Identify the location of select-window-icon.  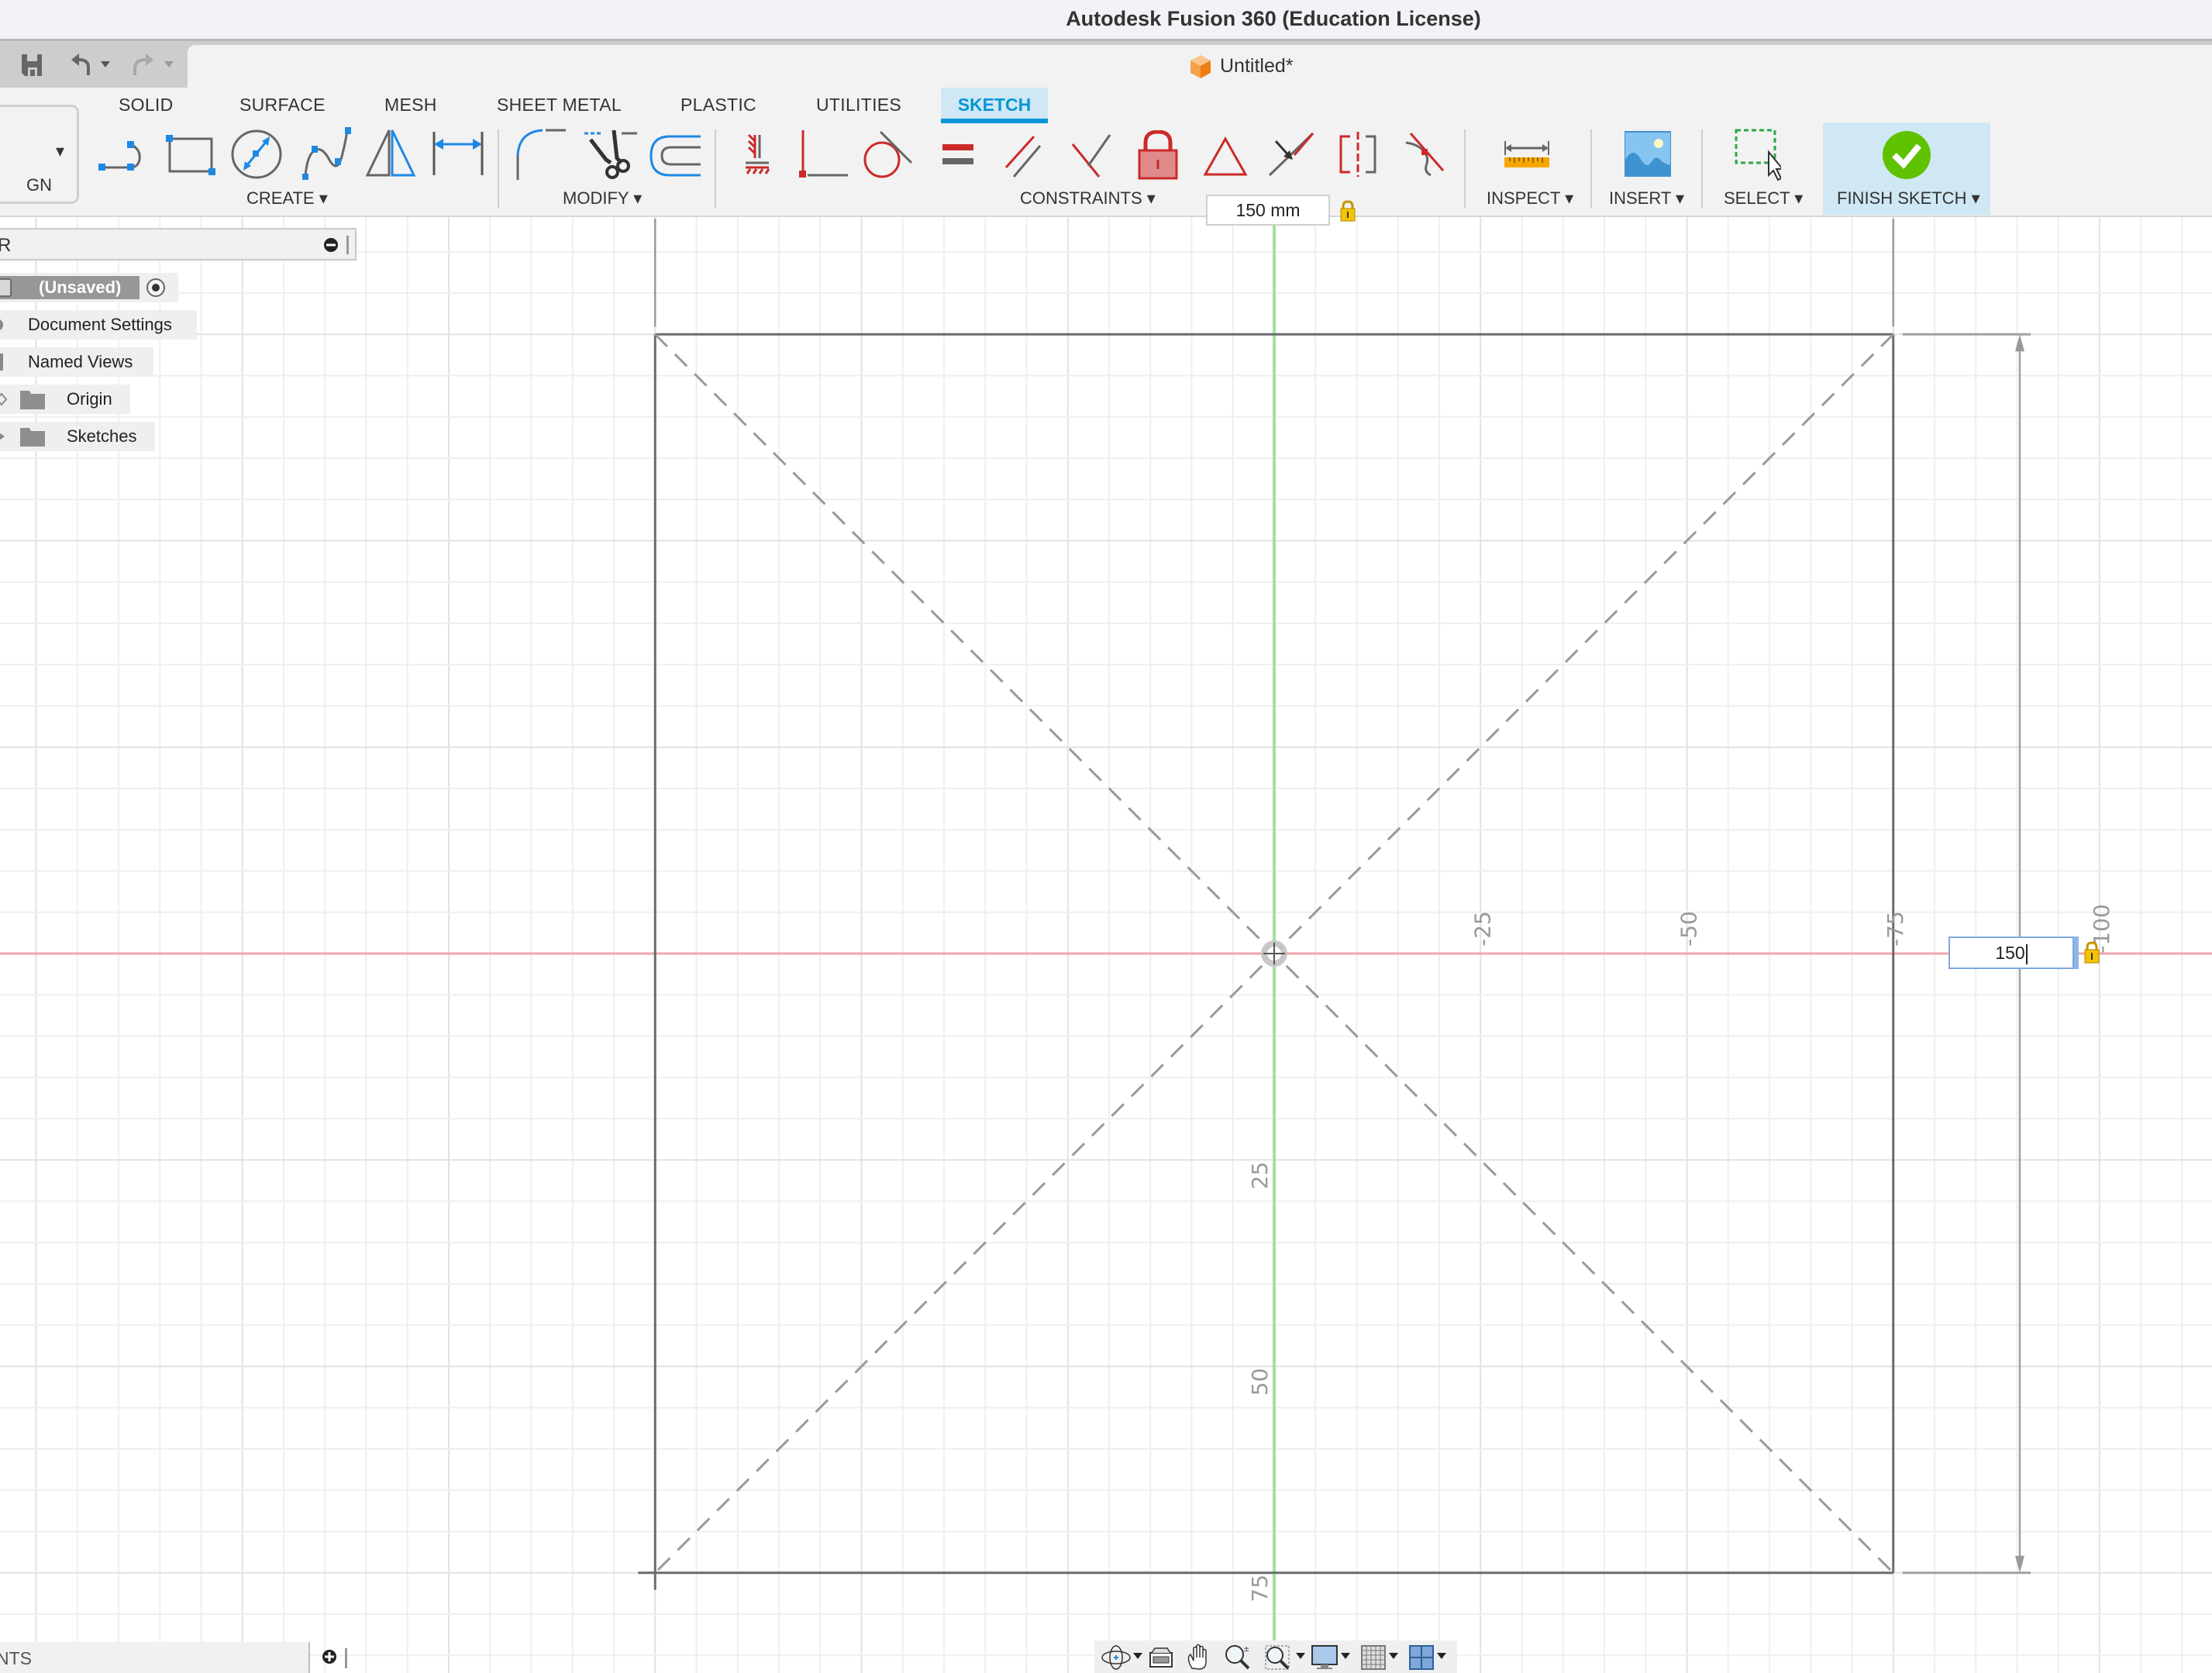
(1758, 156).